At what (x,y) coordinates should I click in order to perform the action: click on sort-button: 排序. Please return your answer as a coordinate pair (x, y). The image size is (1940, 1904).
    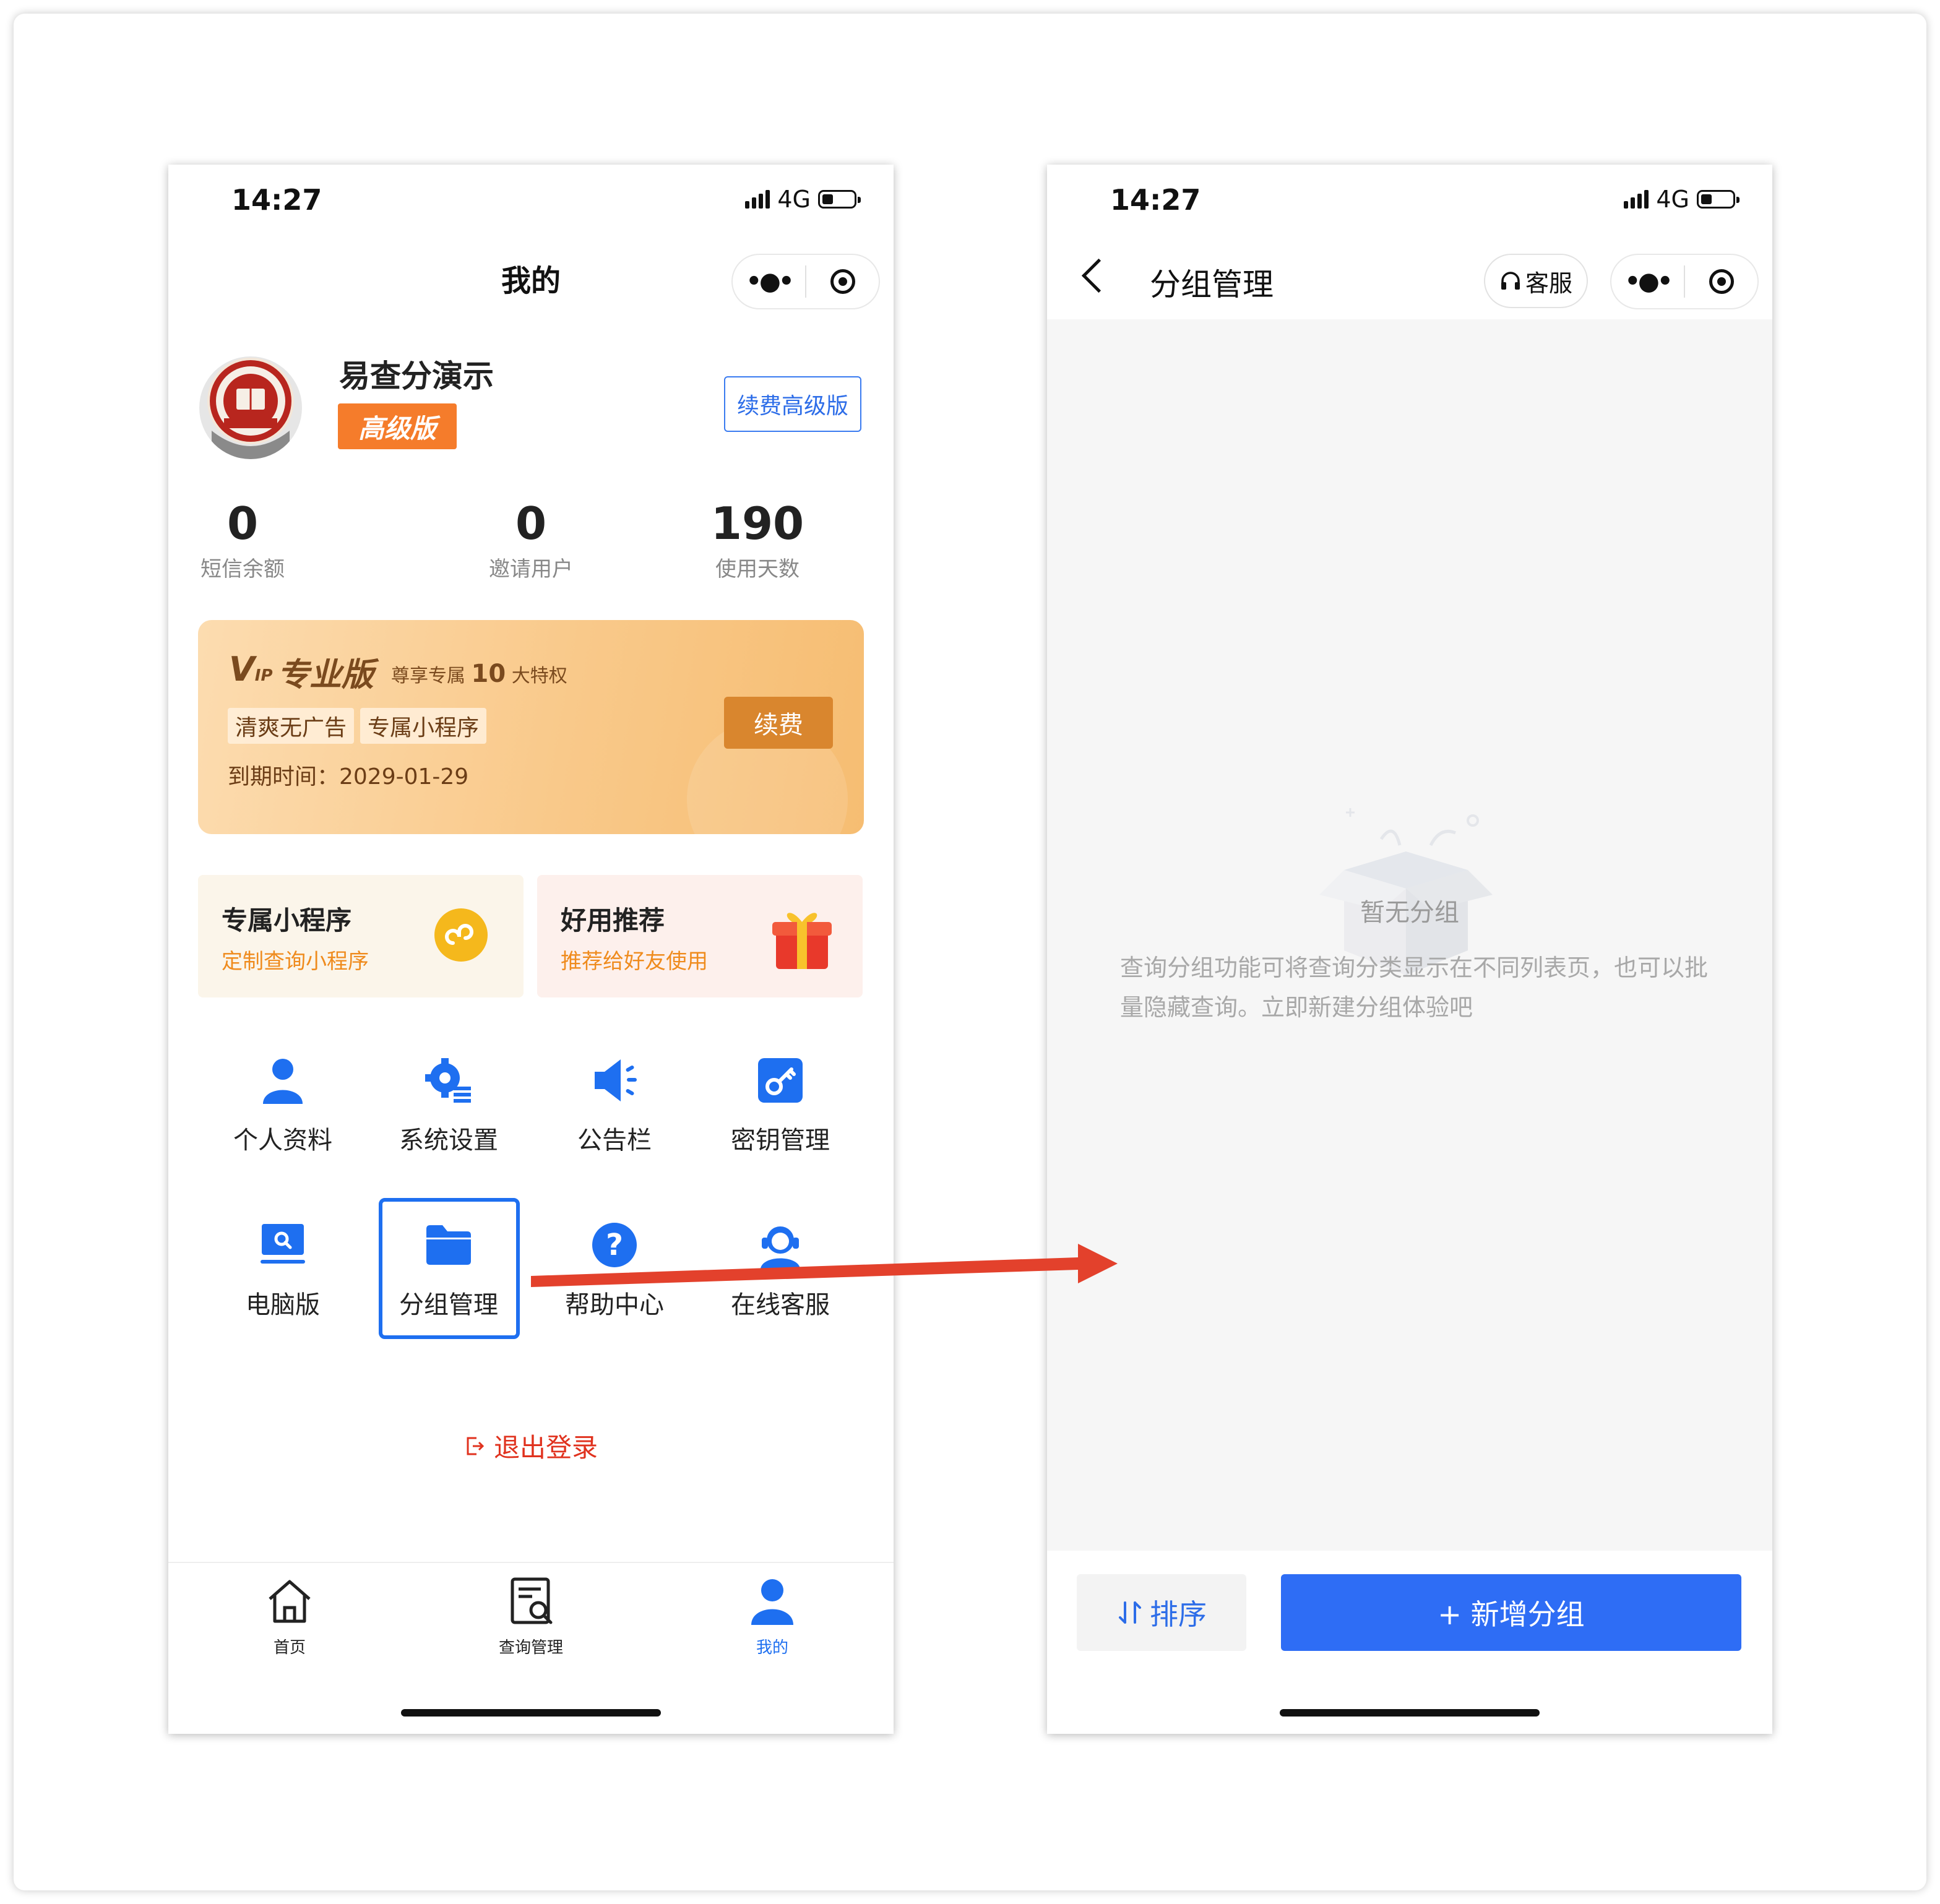
    Looking at the image, I should click on (1161, 1612).